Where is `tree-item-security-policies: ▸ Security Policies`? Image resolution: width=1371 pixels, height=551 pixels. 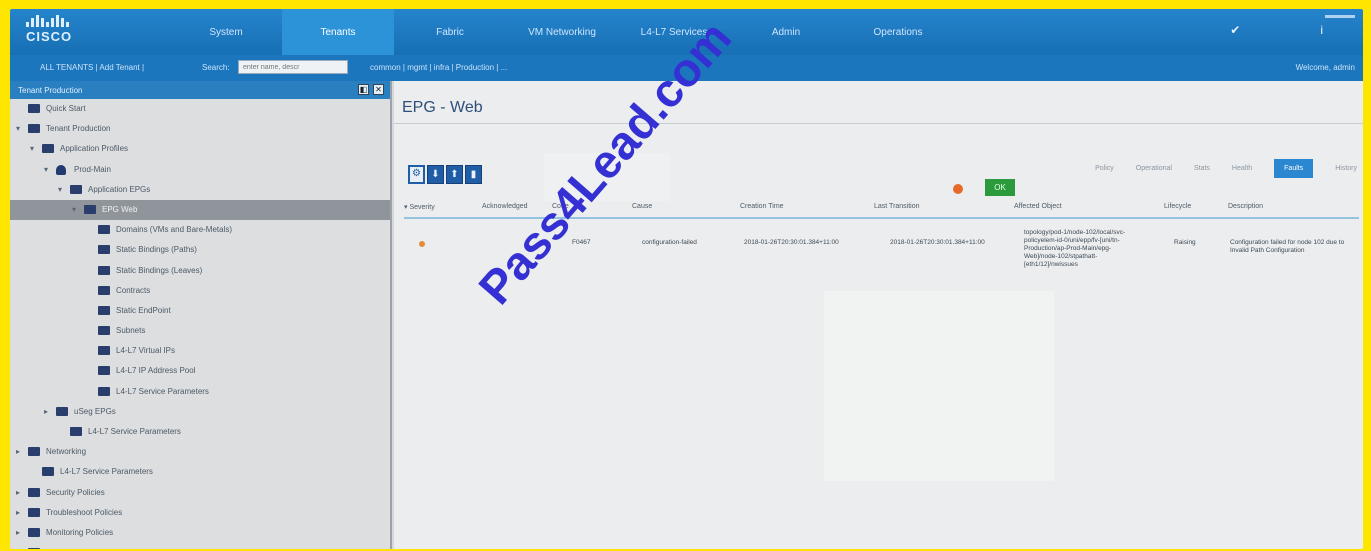
tree-item-security-policies: ▸ Security Policies is located at coordinates (200, 493).